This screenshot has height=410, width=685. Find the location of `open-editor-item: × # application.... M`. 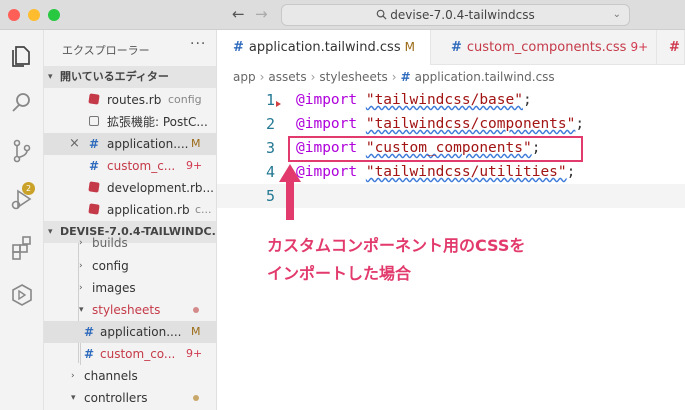

open-editor-item: × # application.... M is located at coordinates (130, 144).